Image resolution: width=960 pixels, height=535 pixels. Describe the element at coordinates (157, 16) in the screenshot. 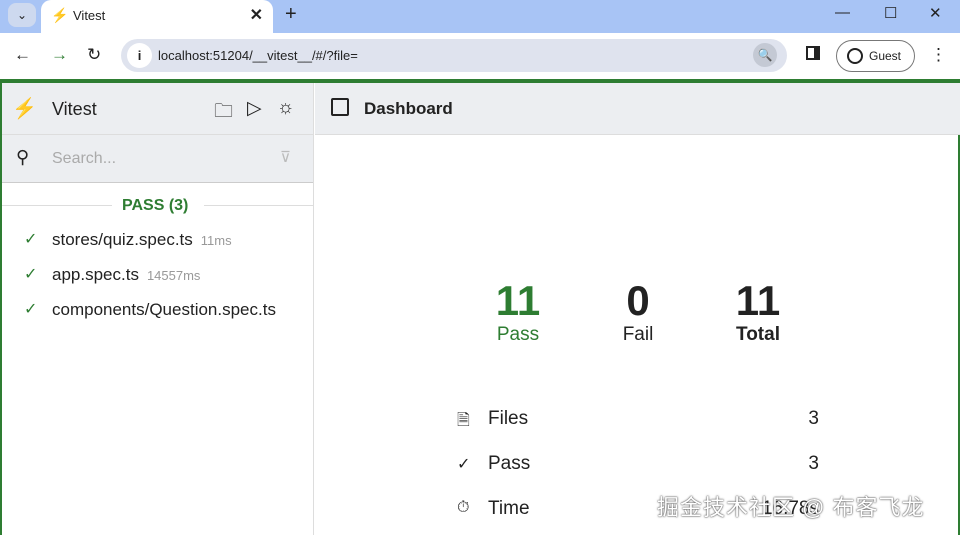

I see `browser-tab: ⚡ Vitest ✕` at that location.